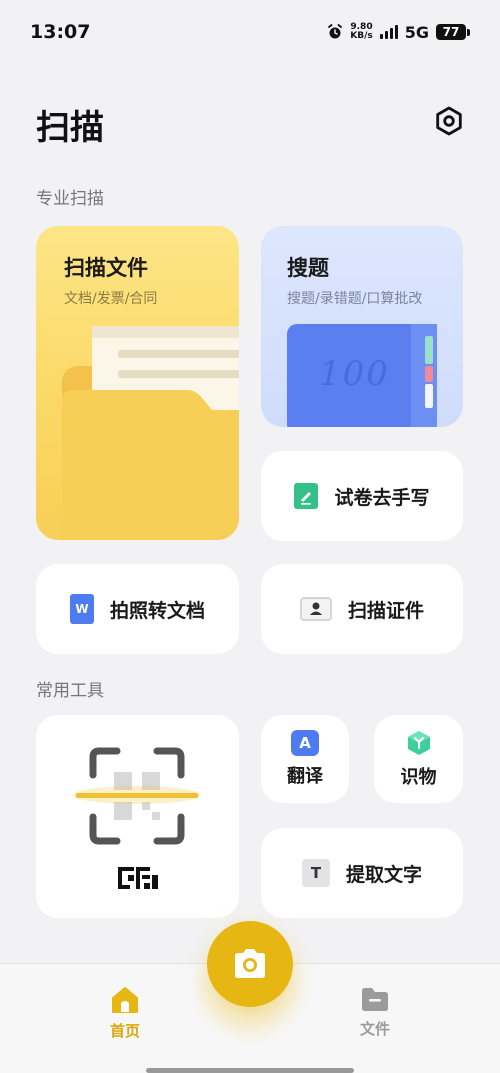 This screenshot has height=1073, width=500. What do you see at coordinates (305, 776) in the screenshot?
I see `translate-label: 翻译` at bounding box center [305, 776].